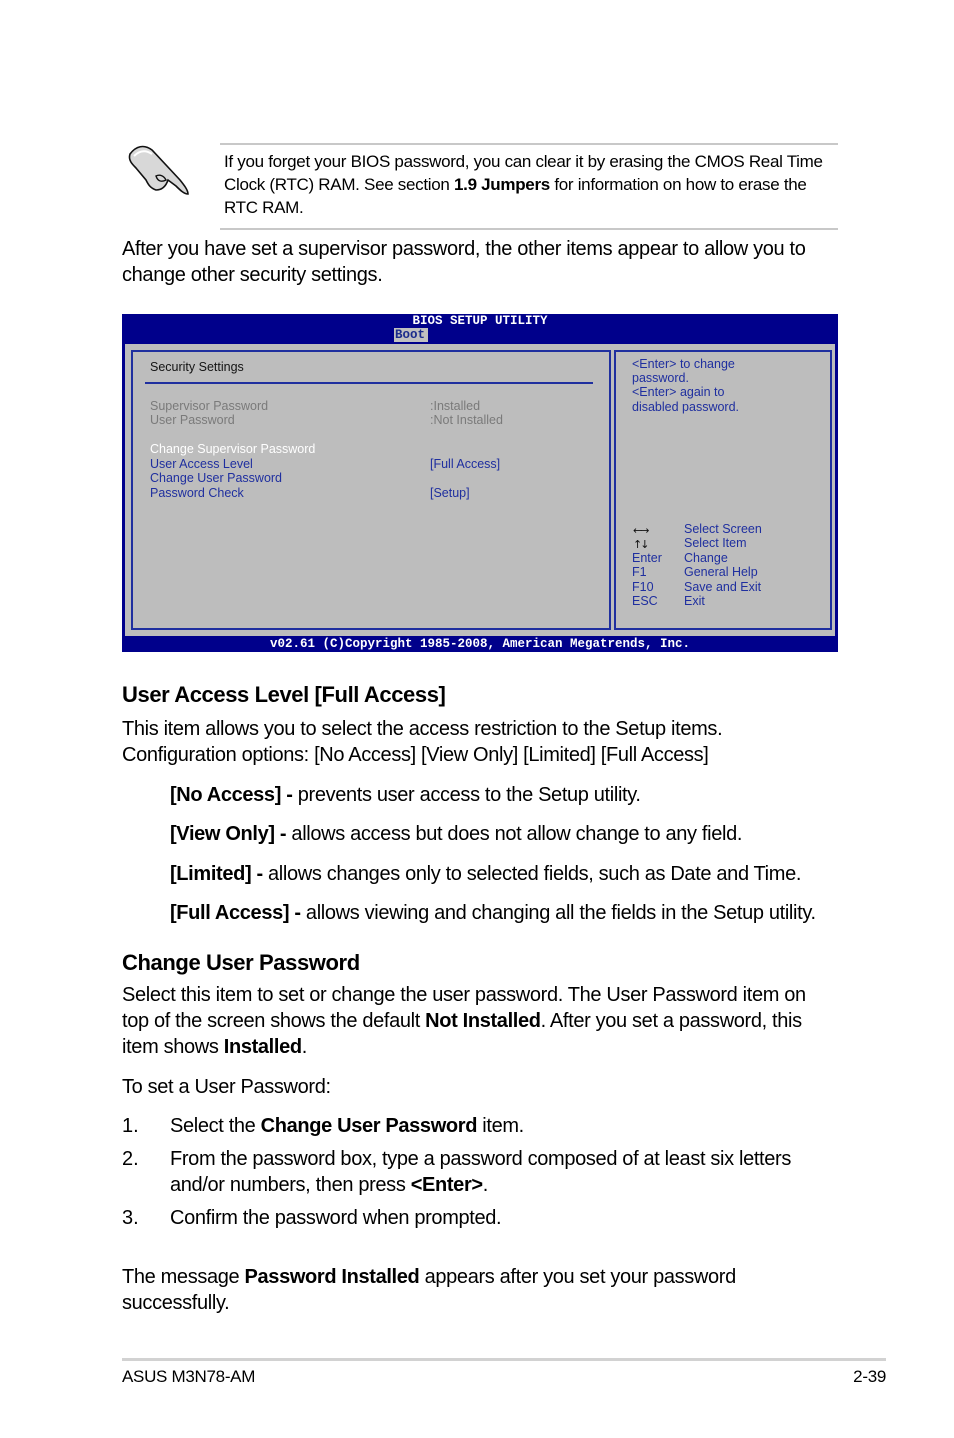 The width and height of the screenshot is (954, 1438). Describe the element at coordinates (226, 1087) in the screenshot. I see `section2-paragraph2: To set a User Password:` at that location.